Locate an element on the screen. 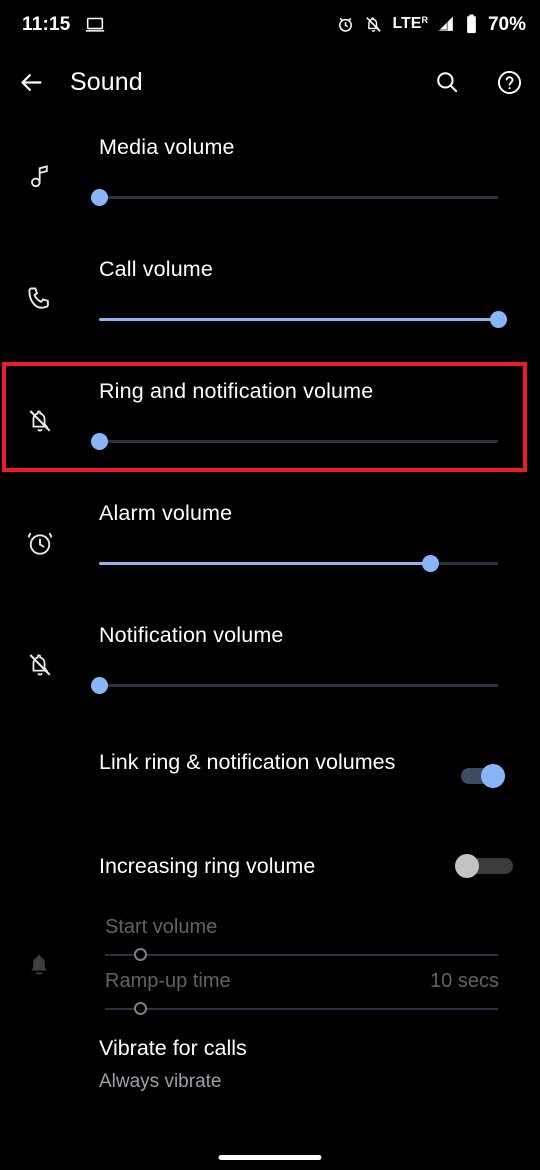  setting-label: Ring and notification volume is located at coordinates (236, 391).